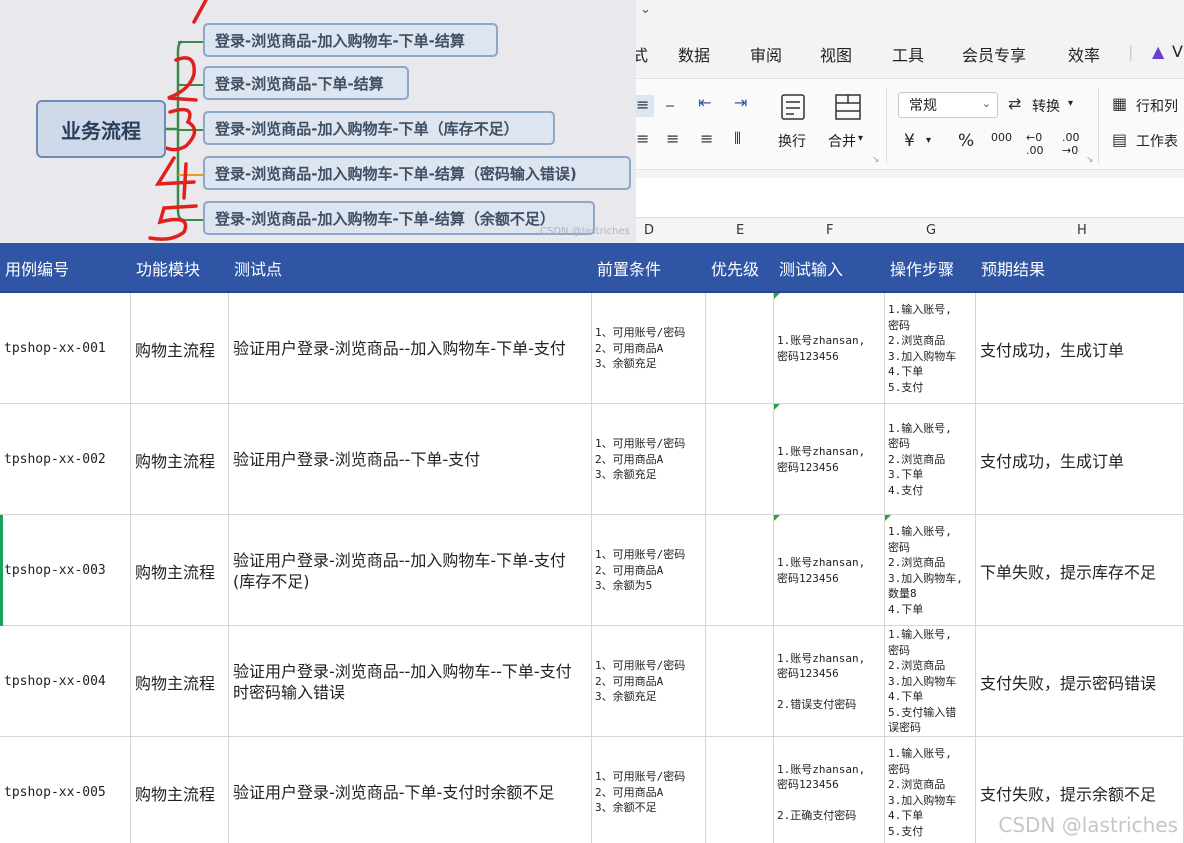 The height and width of the screenshot is (843, 1184). I want to click on case-id-cell: tpshop-xx-005, so click(65, 790).